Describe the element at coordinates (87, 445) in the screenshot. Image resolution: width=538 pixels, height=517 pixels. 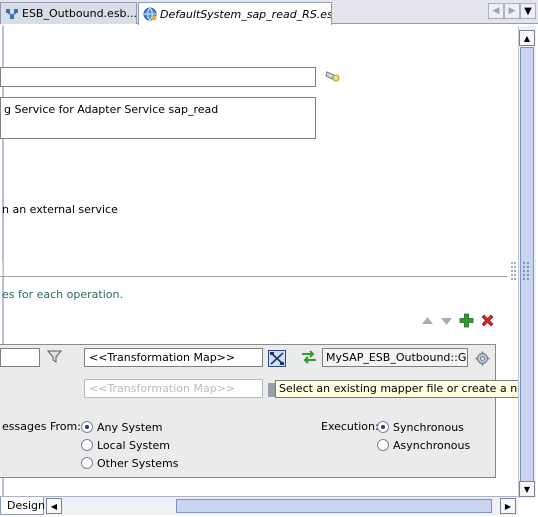
I see `radio-local-system` at that location.